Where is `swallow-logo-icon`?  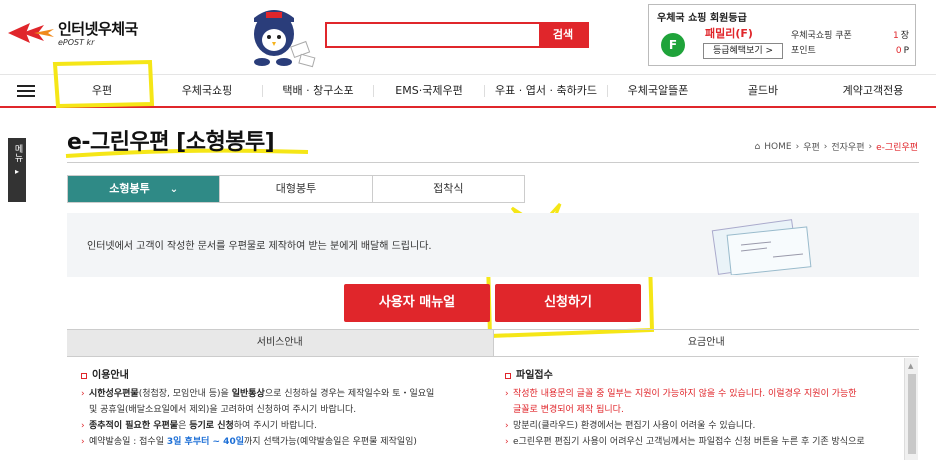 swallow-logo-icon is located at coordinates (31, 32).